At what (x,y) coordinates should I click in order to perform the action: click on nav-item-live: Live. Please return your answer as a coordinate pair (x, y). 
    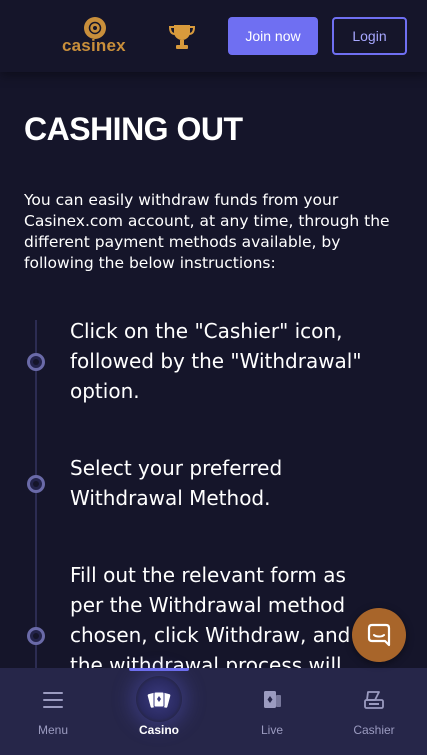
    Looking at the image, I should click on (272, 711).